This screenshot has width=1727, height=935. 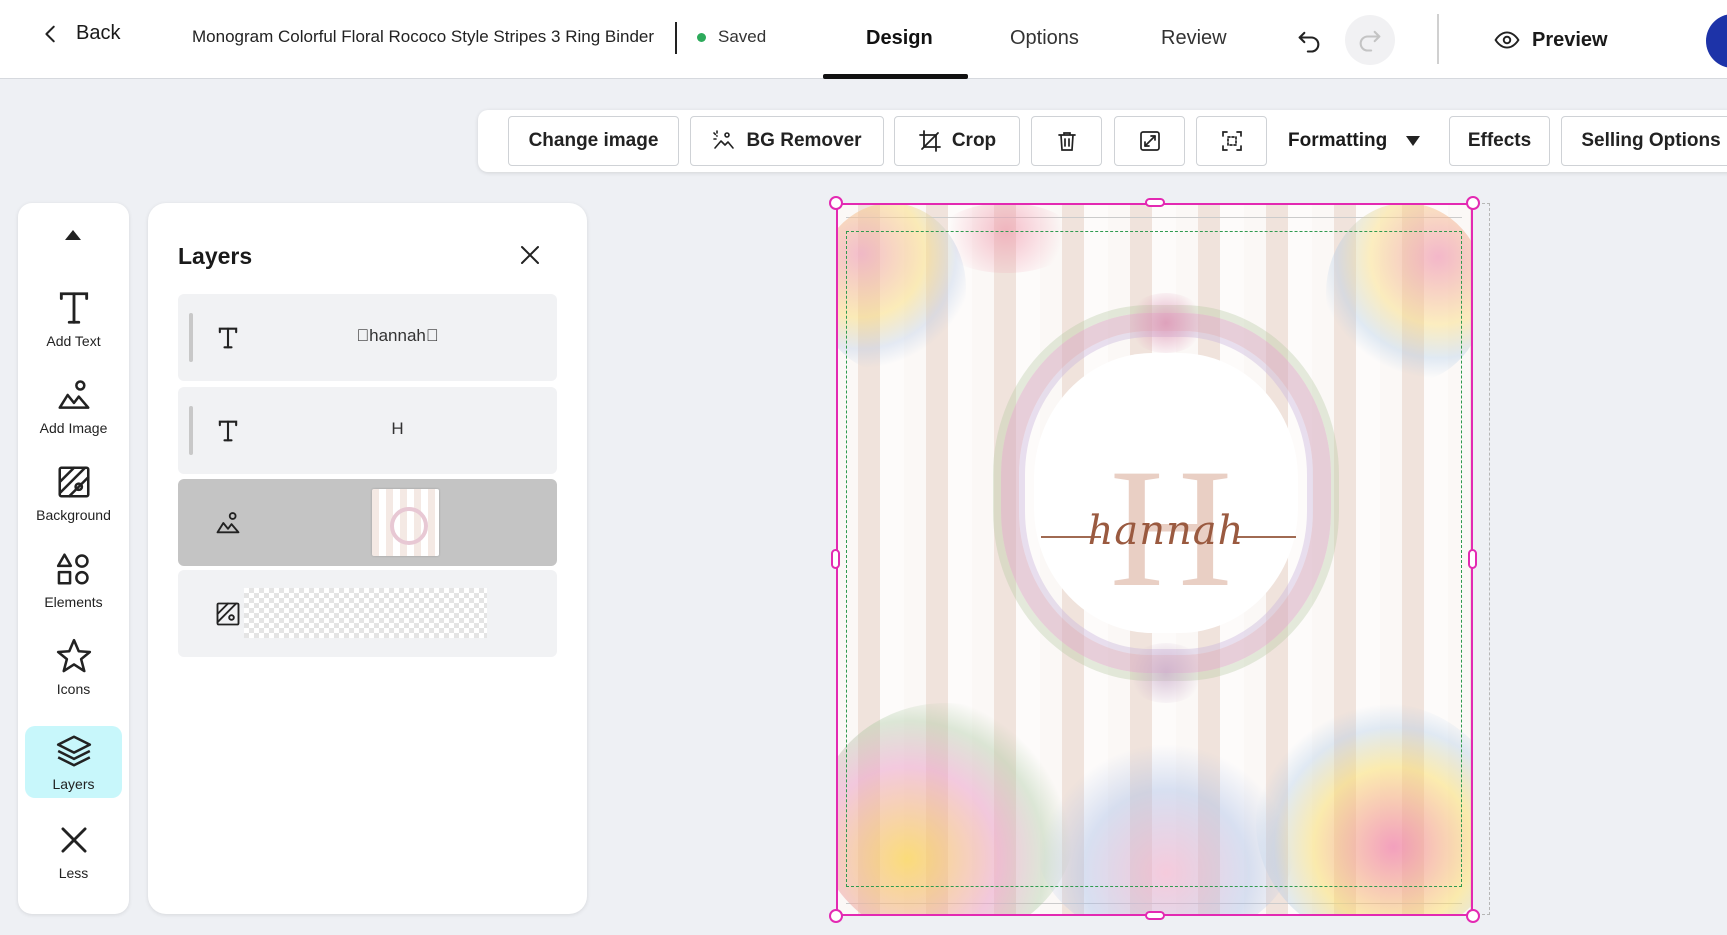 I want to click on formatting-dropdown: Formatting, so click(x=1354, y=141).